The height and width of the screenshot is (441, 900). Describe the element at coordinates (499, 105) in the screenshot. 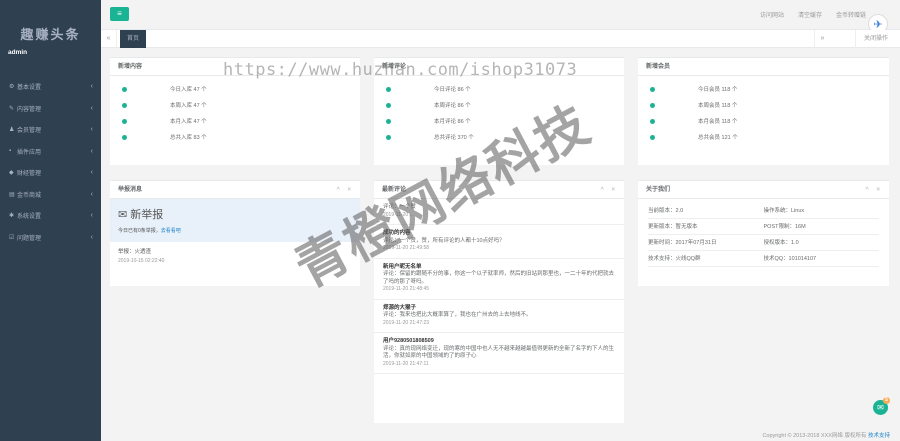

I see `stat-row: 本周评论 86 个` at that location.